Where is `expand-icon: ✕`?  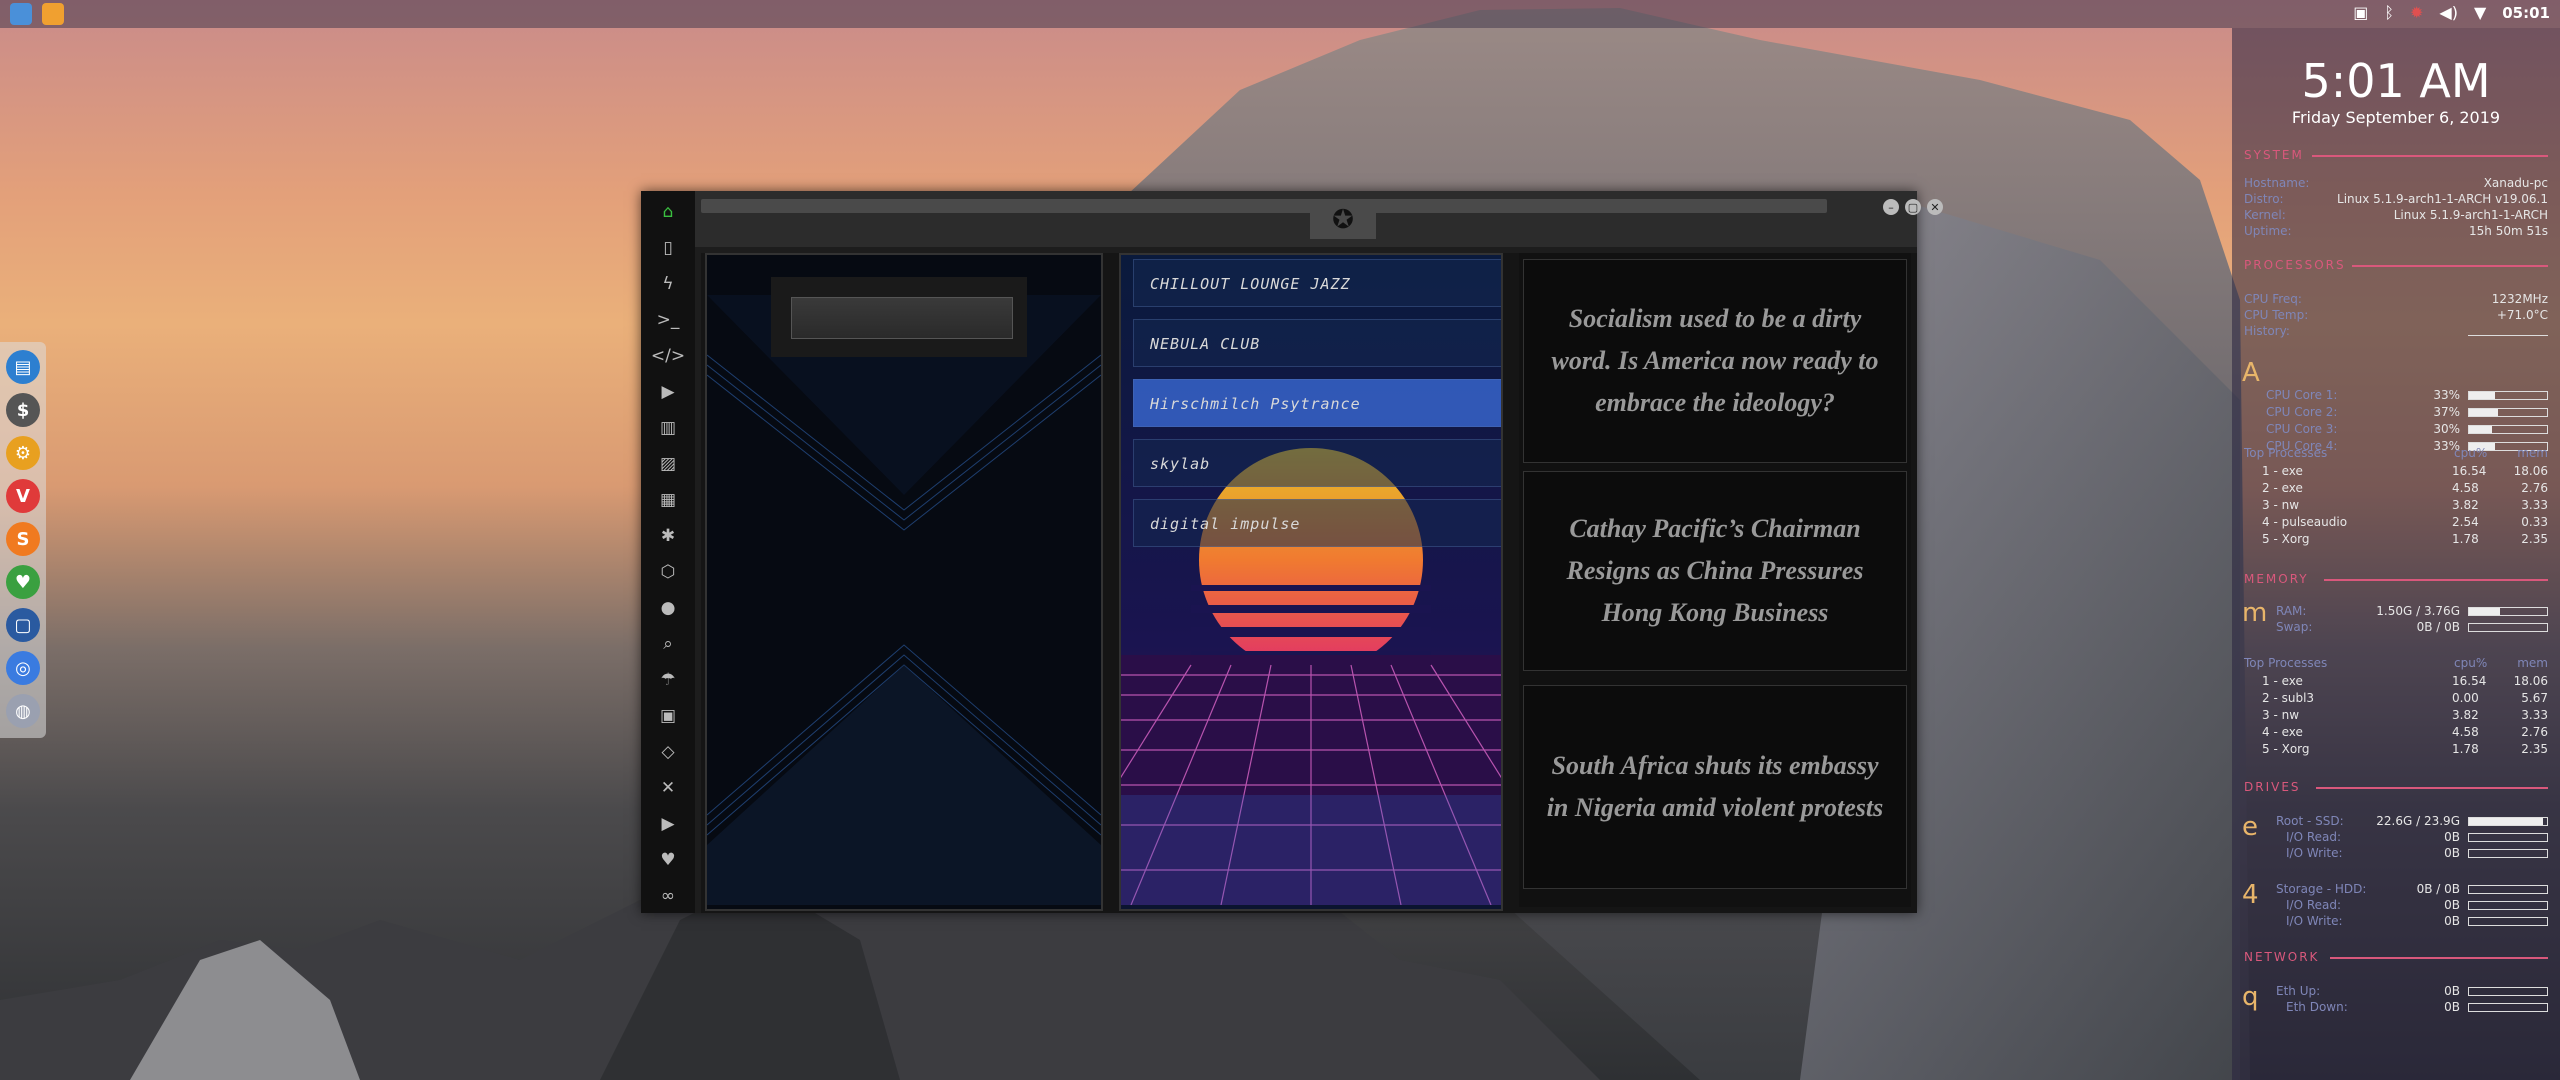 expand-icon: ✕ is located at coordinates (668, 788).